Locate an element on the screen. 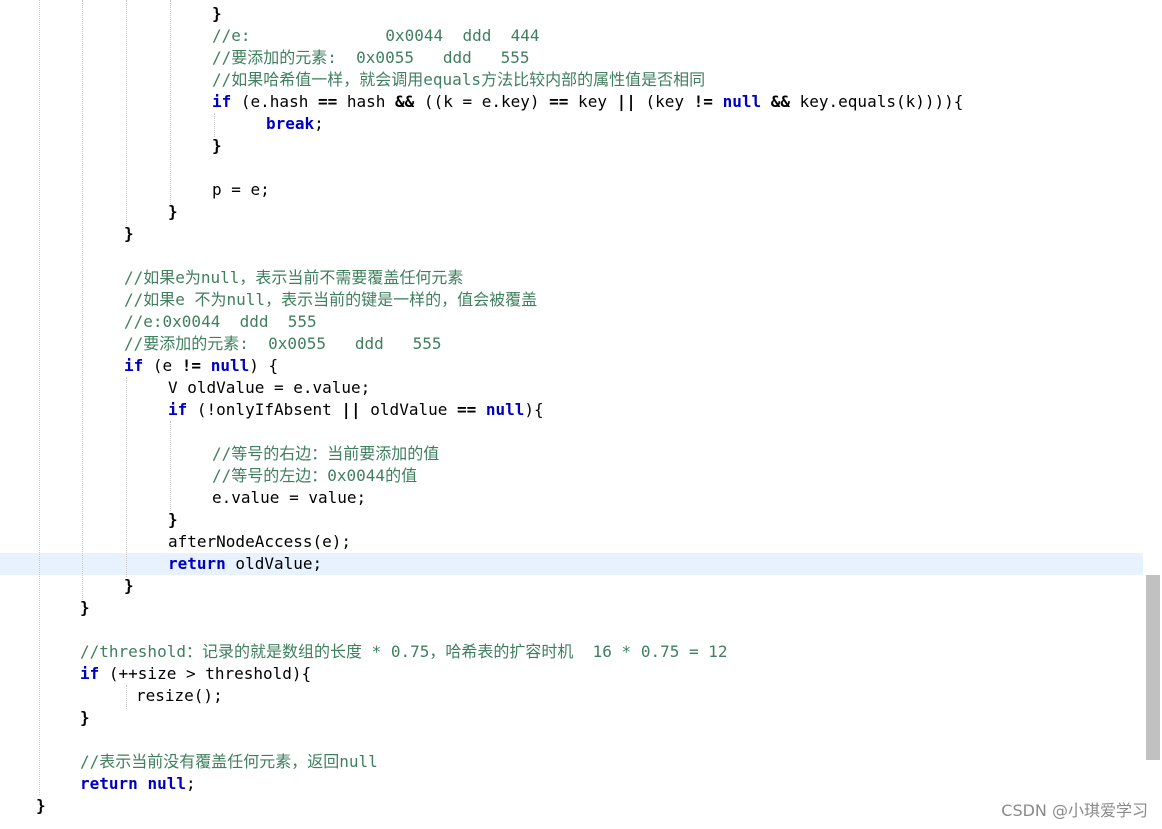 This screenshot has width=1162, height=829. code-line-text: //e:0x0044 ddd 555 is located at coordinates (220, 322).